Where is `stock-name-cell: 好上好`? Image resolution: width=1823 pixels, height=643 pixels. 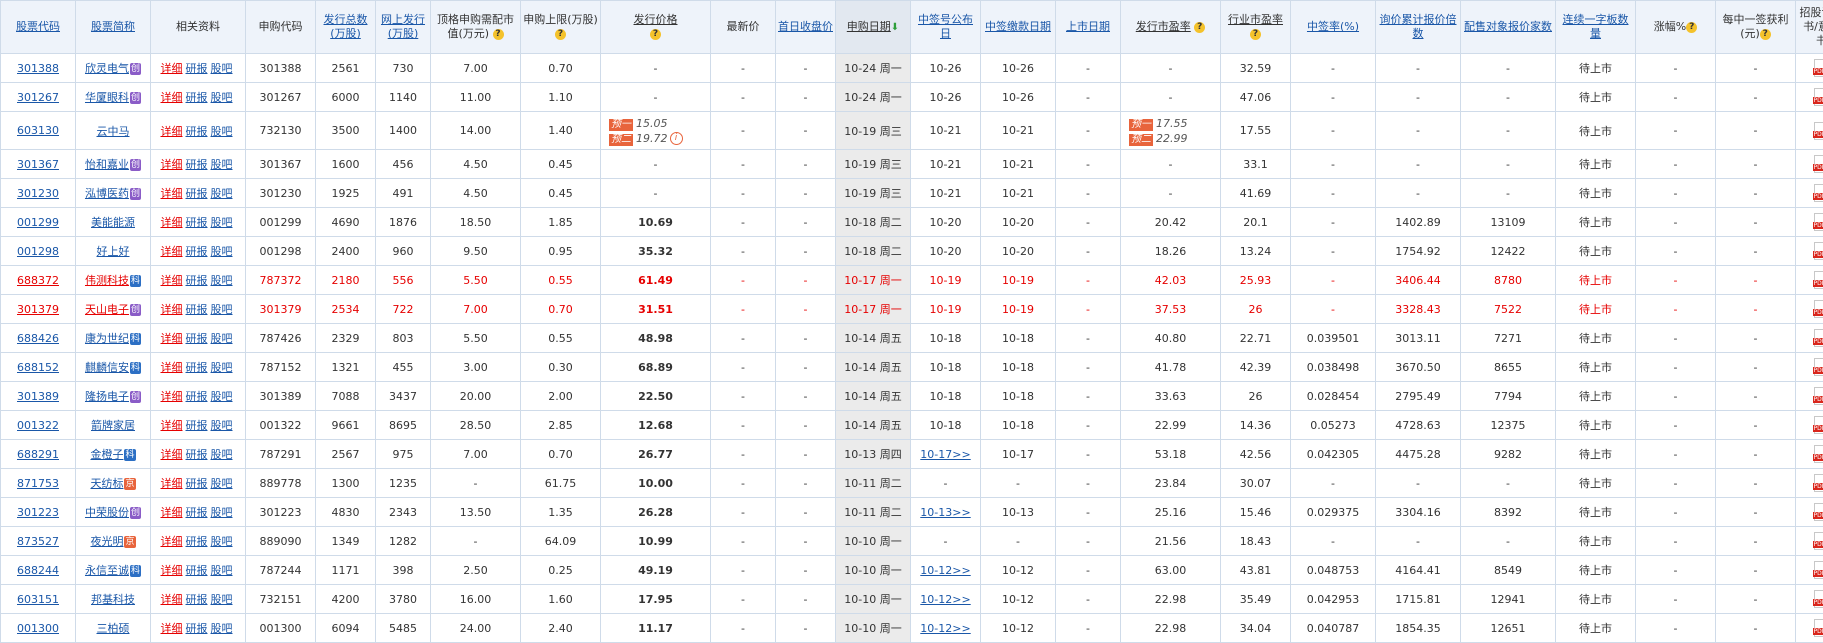
stock-name-cell: 好上好 is located at coordinates (113, 251).